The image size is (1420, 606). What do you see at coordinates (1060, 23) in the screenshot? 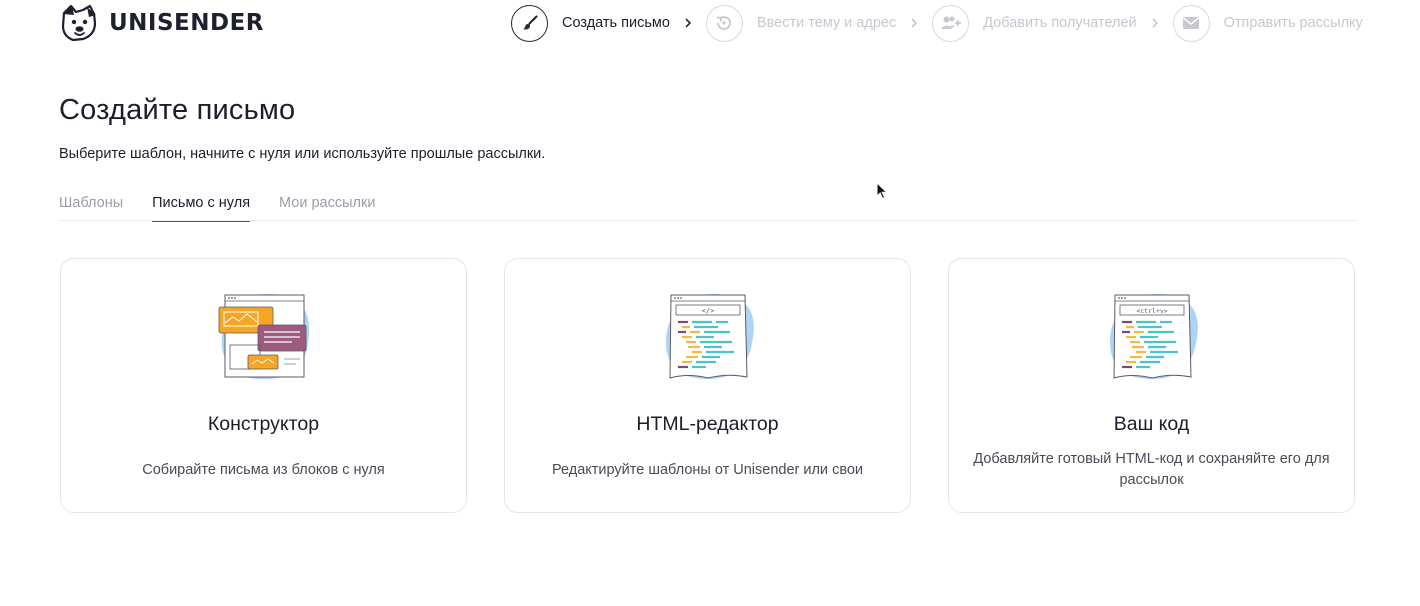
I see `step-label: Добавить получателей` at bounding box center [1060, 23].